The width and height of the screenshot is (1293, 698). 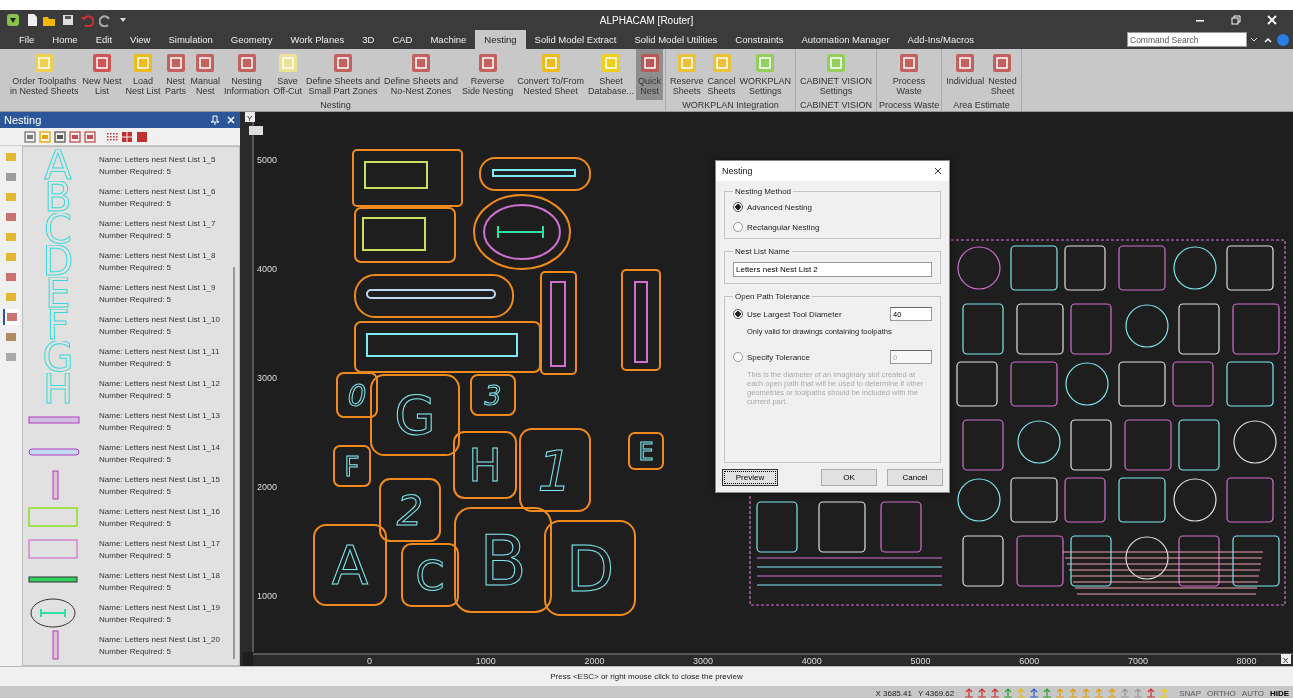 I want to click on radio-label: Specify Tolerance, so click(x=778, y=357).